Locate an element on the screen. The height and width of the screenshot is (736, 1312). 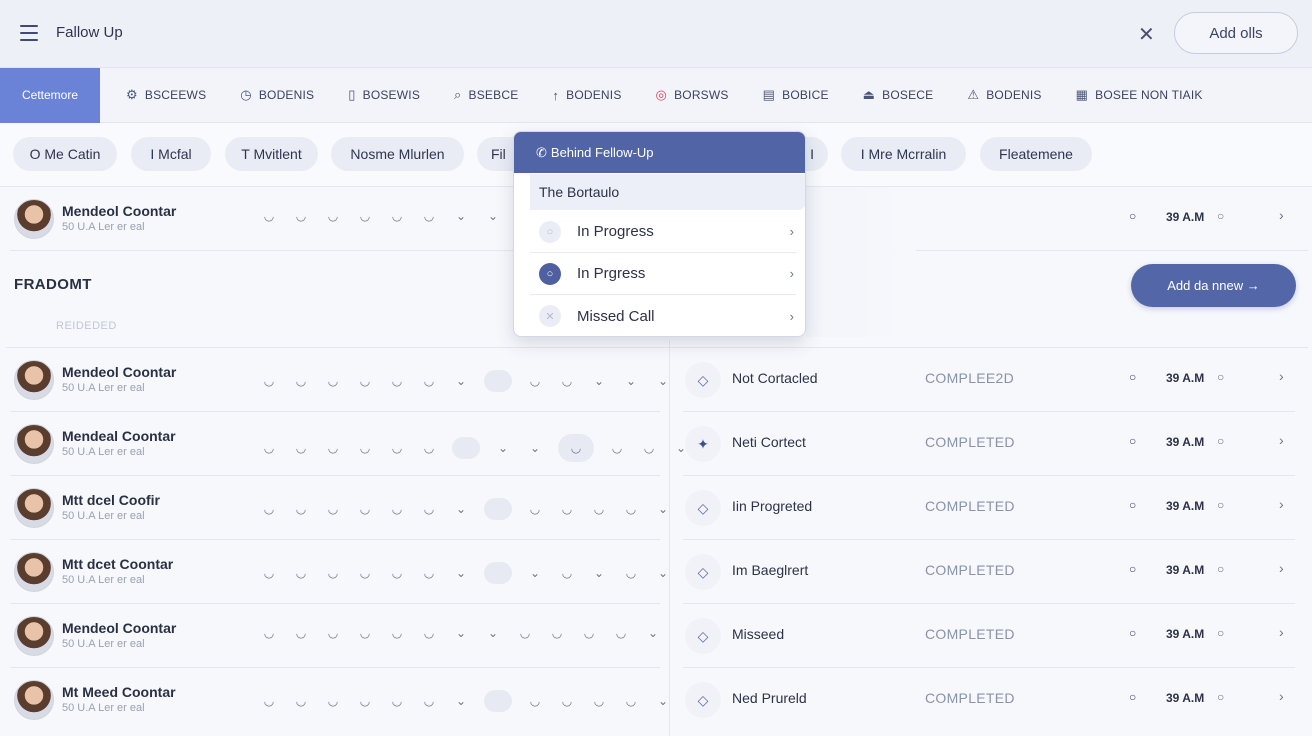
filter-chip: O Me Catin is located at coordinates (65, 154).